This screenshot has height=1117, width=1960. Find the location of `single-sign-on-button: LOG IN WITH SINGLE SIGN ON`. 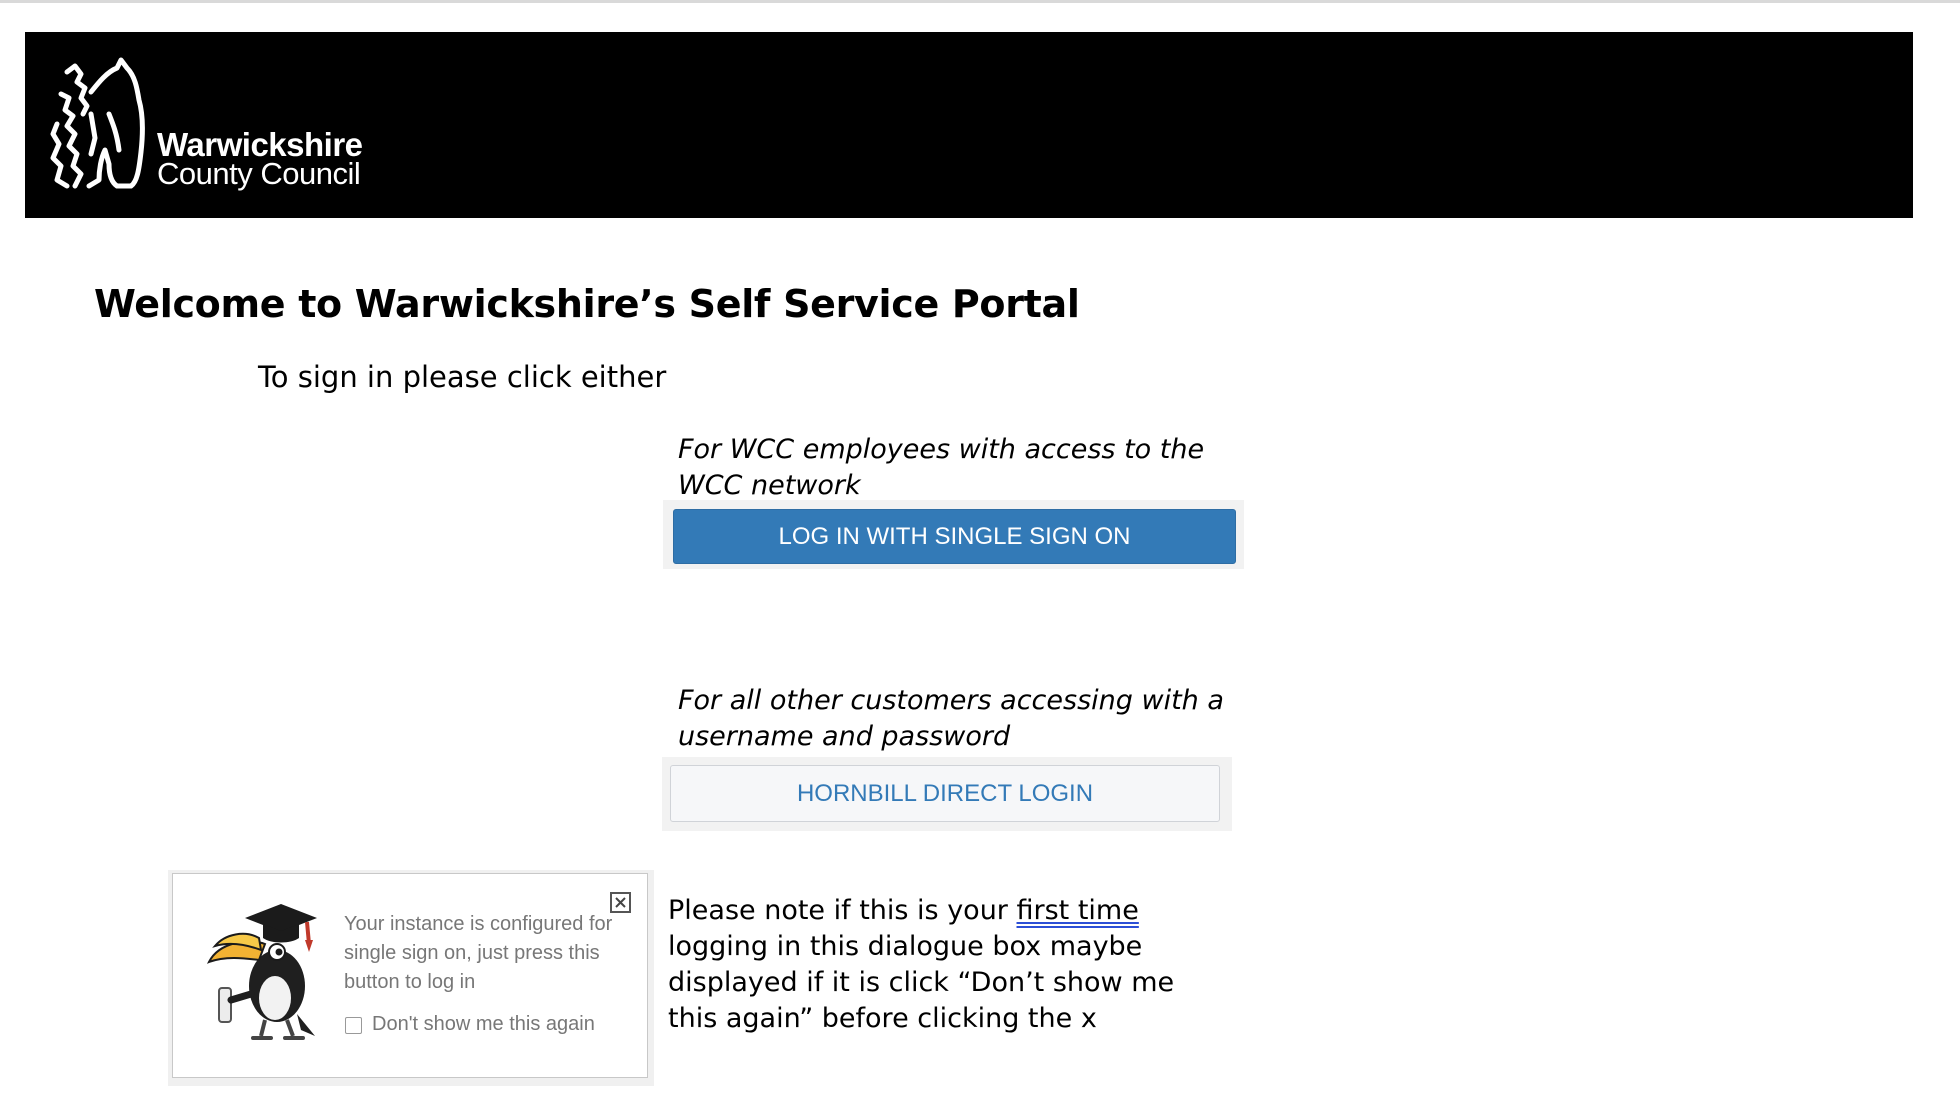

single-sign-on-button: LOG IN WITH SINGLE SIGN ON is located at coordinates (954, 536).